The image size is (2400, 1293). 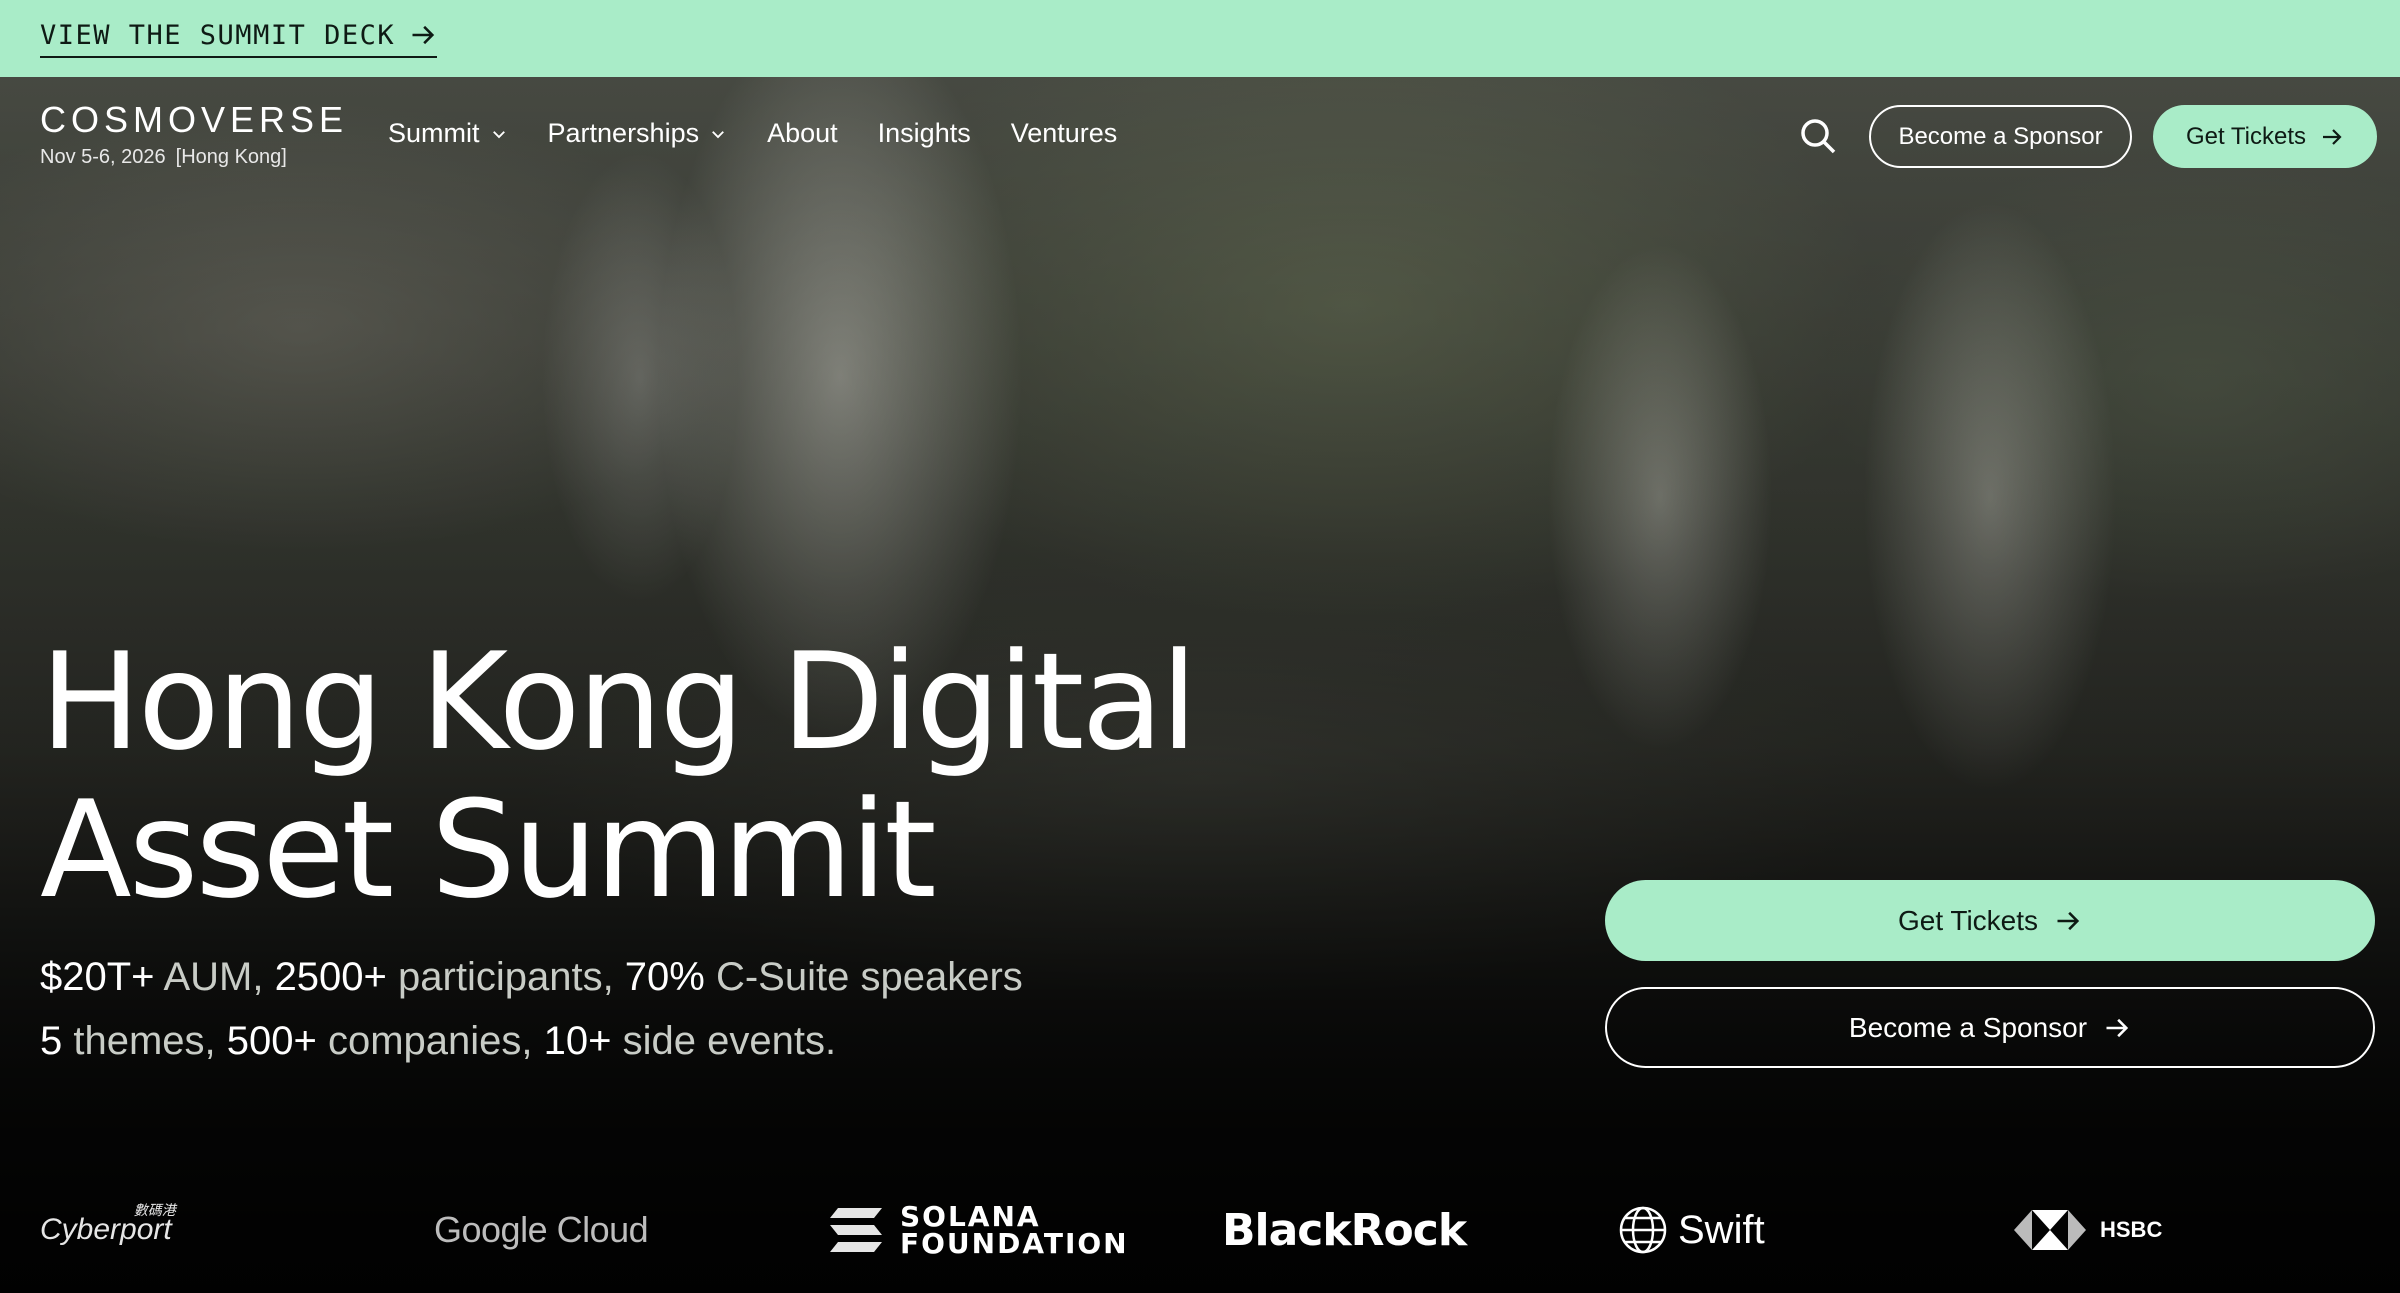 I want to click on hero-title: Hong Kong Digital Asset Summit, so click(x=619, y=776).